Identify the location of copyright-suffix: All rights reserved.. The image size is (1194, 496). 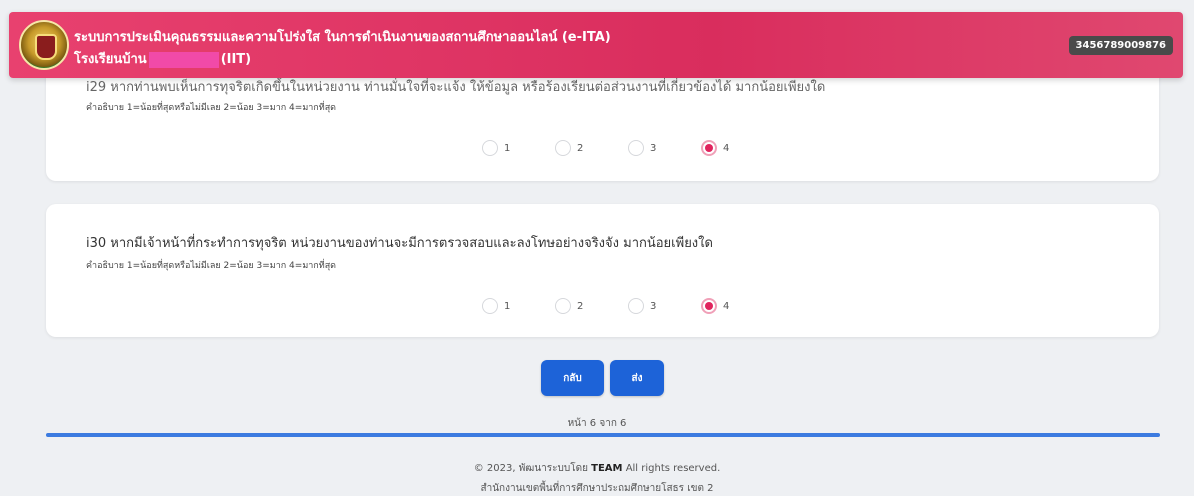
(673, 468).